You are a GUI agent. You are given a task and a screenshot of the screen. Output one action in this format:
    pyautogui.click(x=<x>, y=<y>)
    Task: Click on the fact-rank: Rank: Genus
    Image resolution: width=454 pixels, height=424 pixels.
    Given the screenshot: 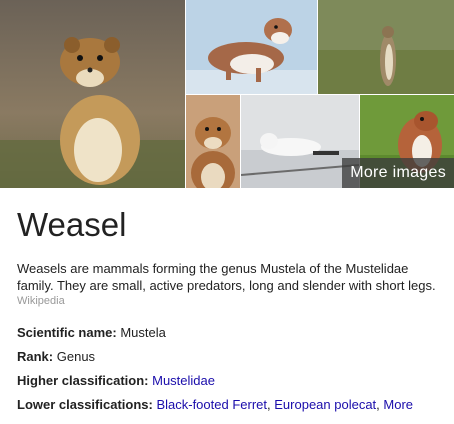 What is the action you would take?
    pyautogui.click(x=232, y=357)
    